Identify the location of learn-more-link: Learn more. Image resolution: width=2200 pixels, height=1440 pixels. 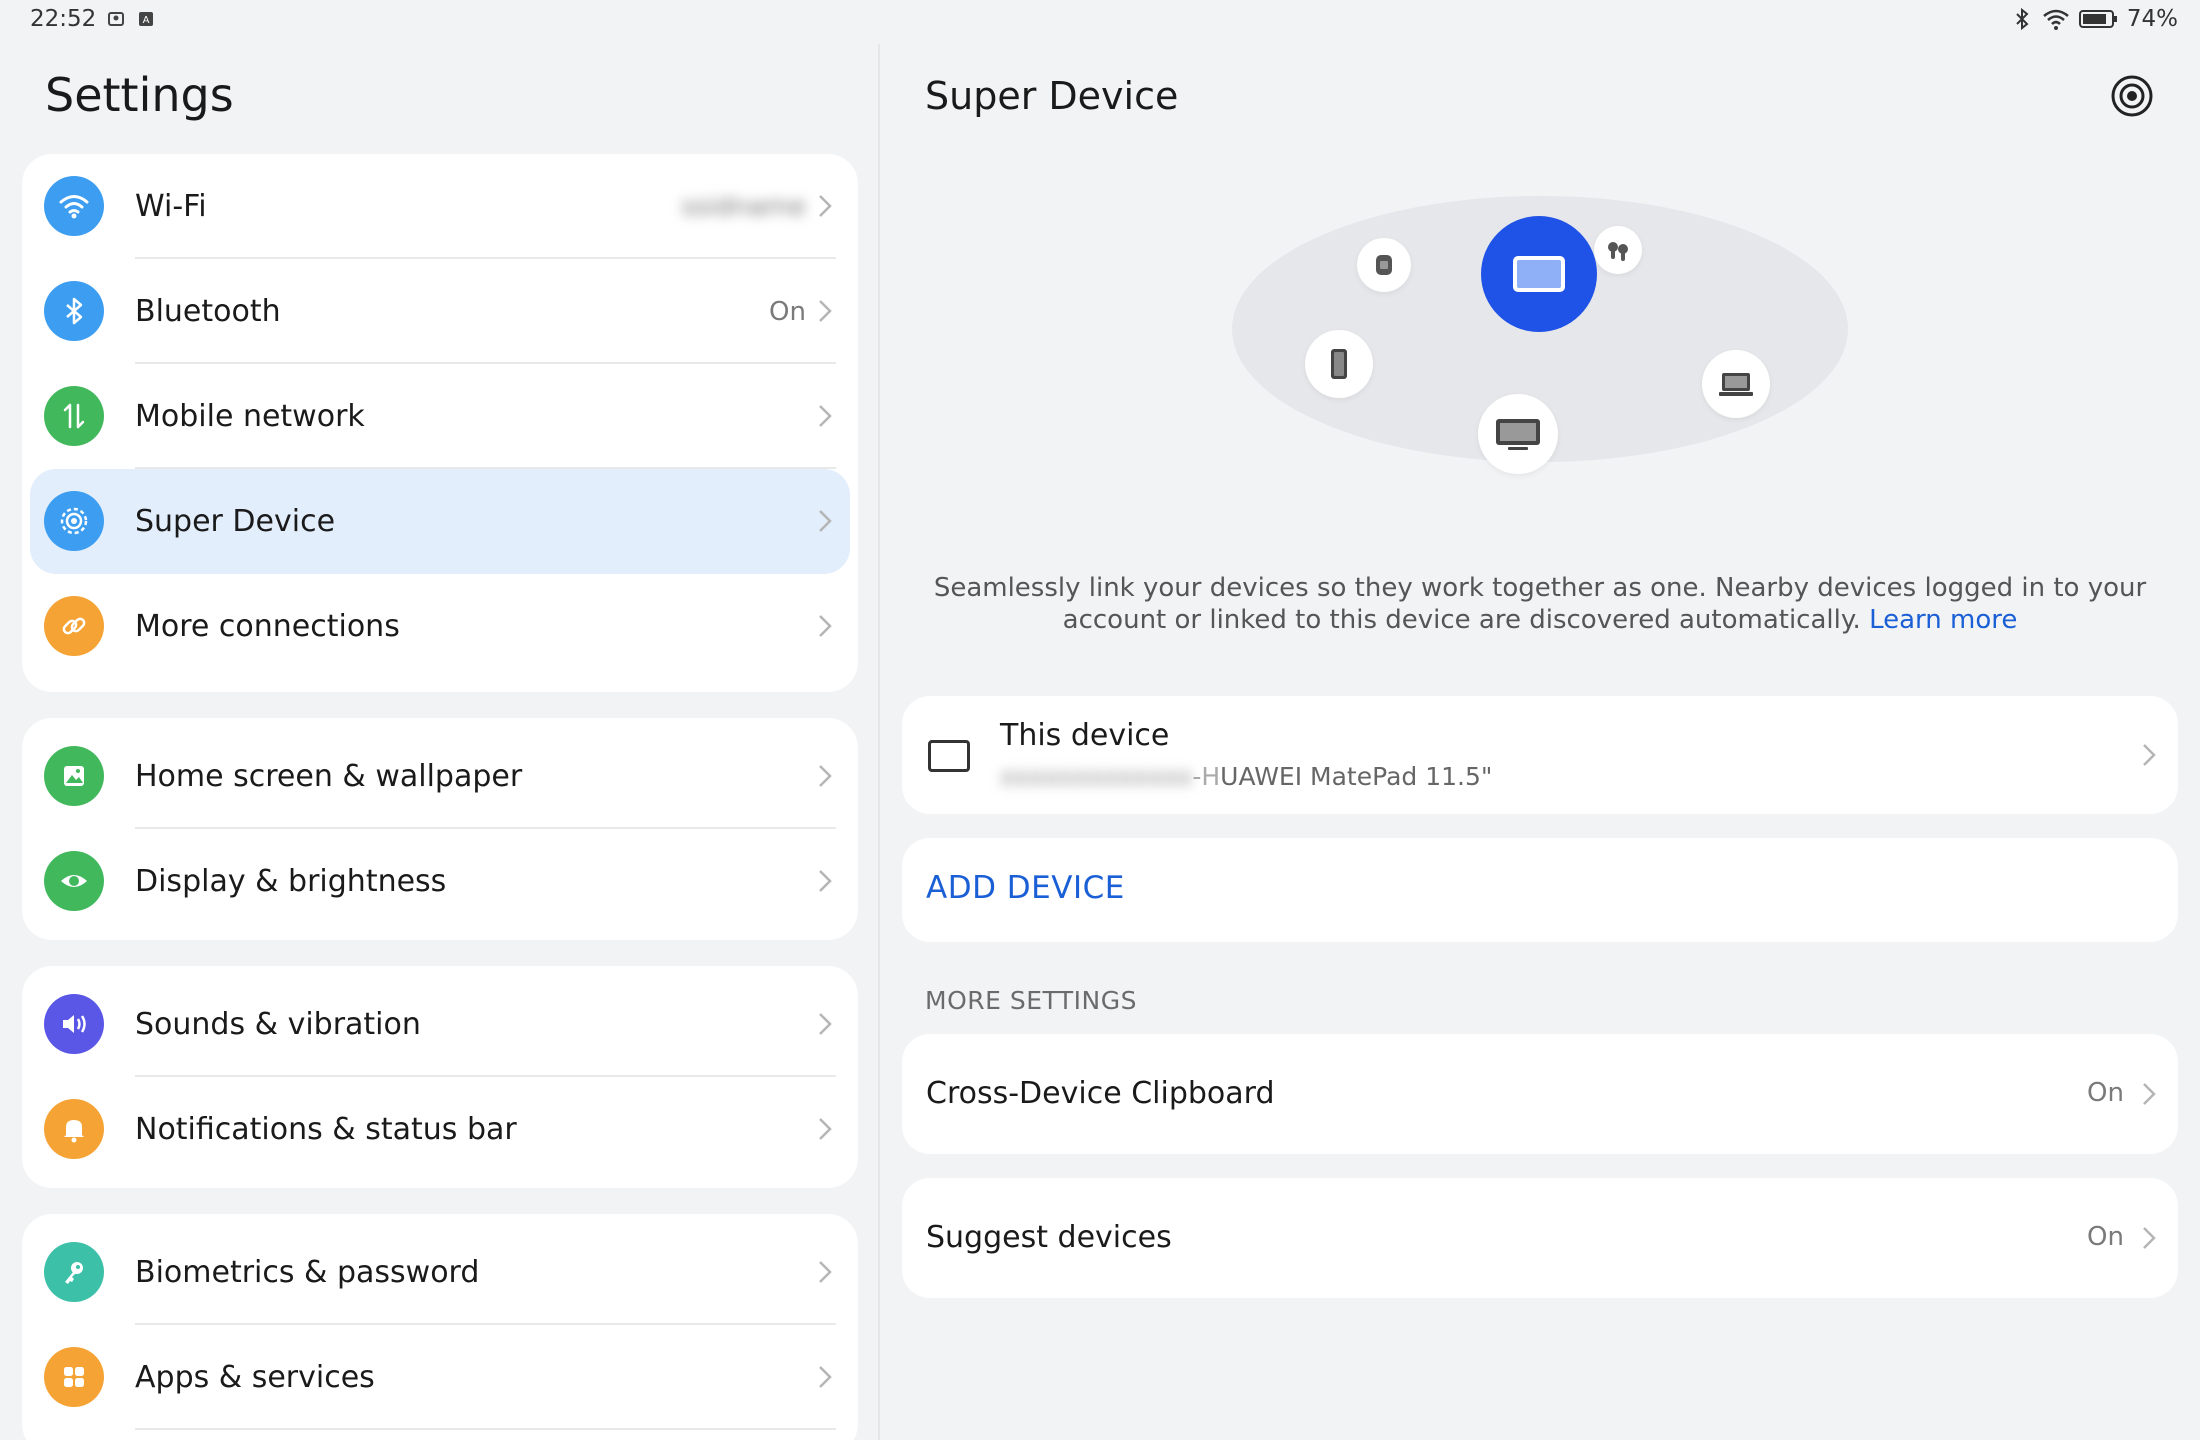
(1943, 620).